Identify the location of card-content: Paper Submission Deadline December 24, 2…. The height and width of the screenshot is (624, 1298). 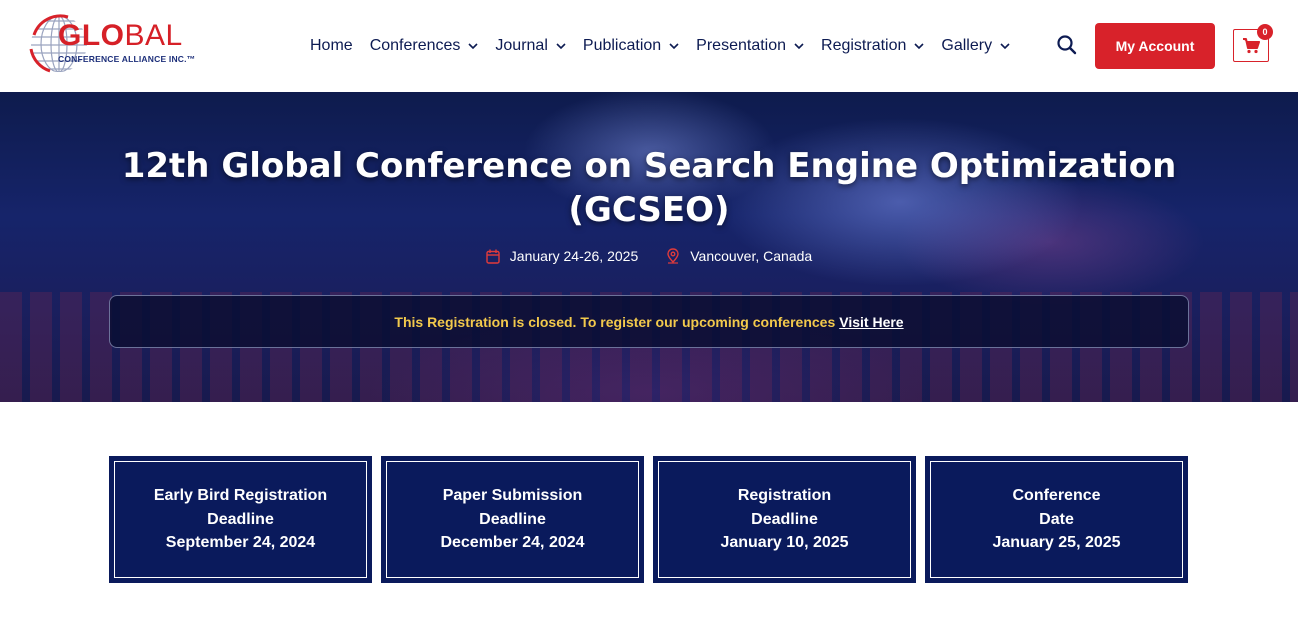
(512, 519).